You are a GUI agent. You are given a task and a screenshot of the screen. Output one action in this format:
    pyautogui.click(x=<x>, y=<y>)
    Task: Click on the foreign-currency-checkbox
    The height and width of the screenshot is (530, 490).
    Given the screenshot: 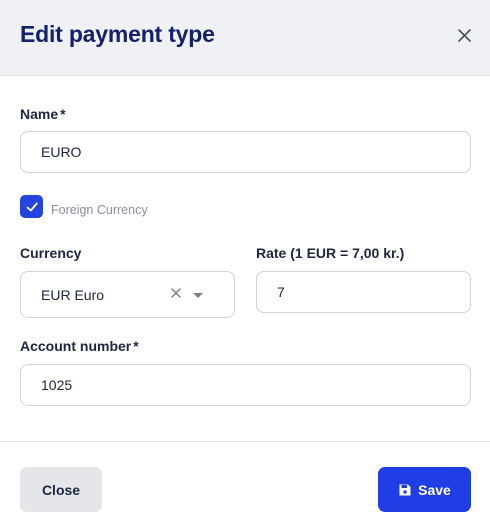 What is the action you would take?
    pyautogui.click(x=31, y=206)
    